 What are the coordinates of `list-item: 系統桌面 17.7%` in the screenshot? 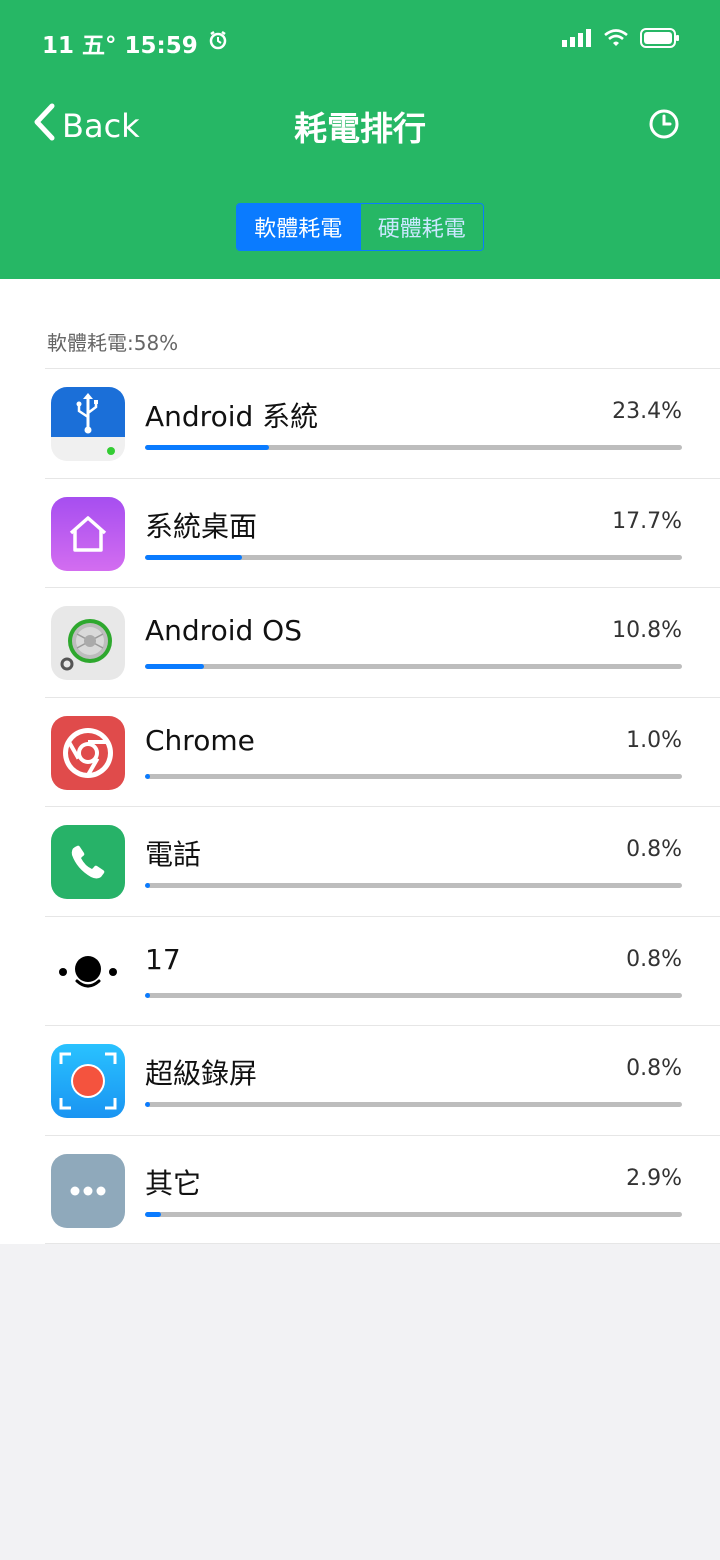 It's located at (382, 532).